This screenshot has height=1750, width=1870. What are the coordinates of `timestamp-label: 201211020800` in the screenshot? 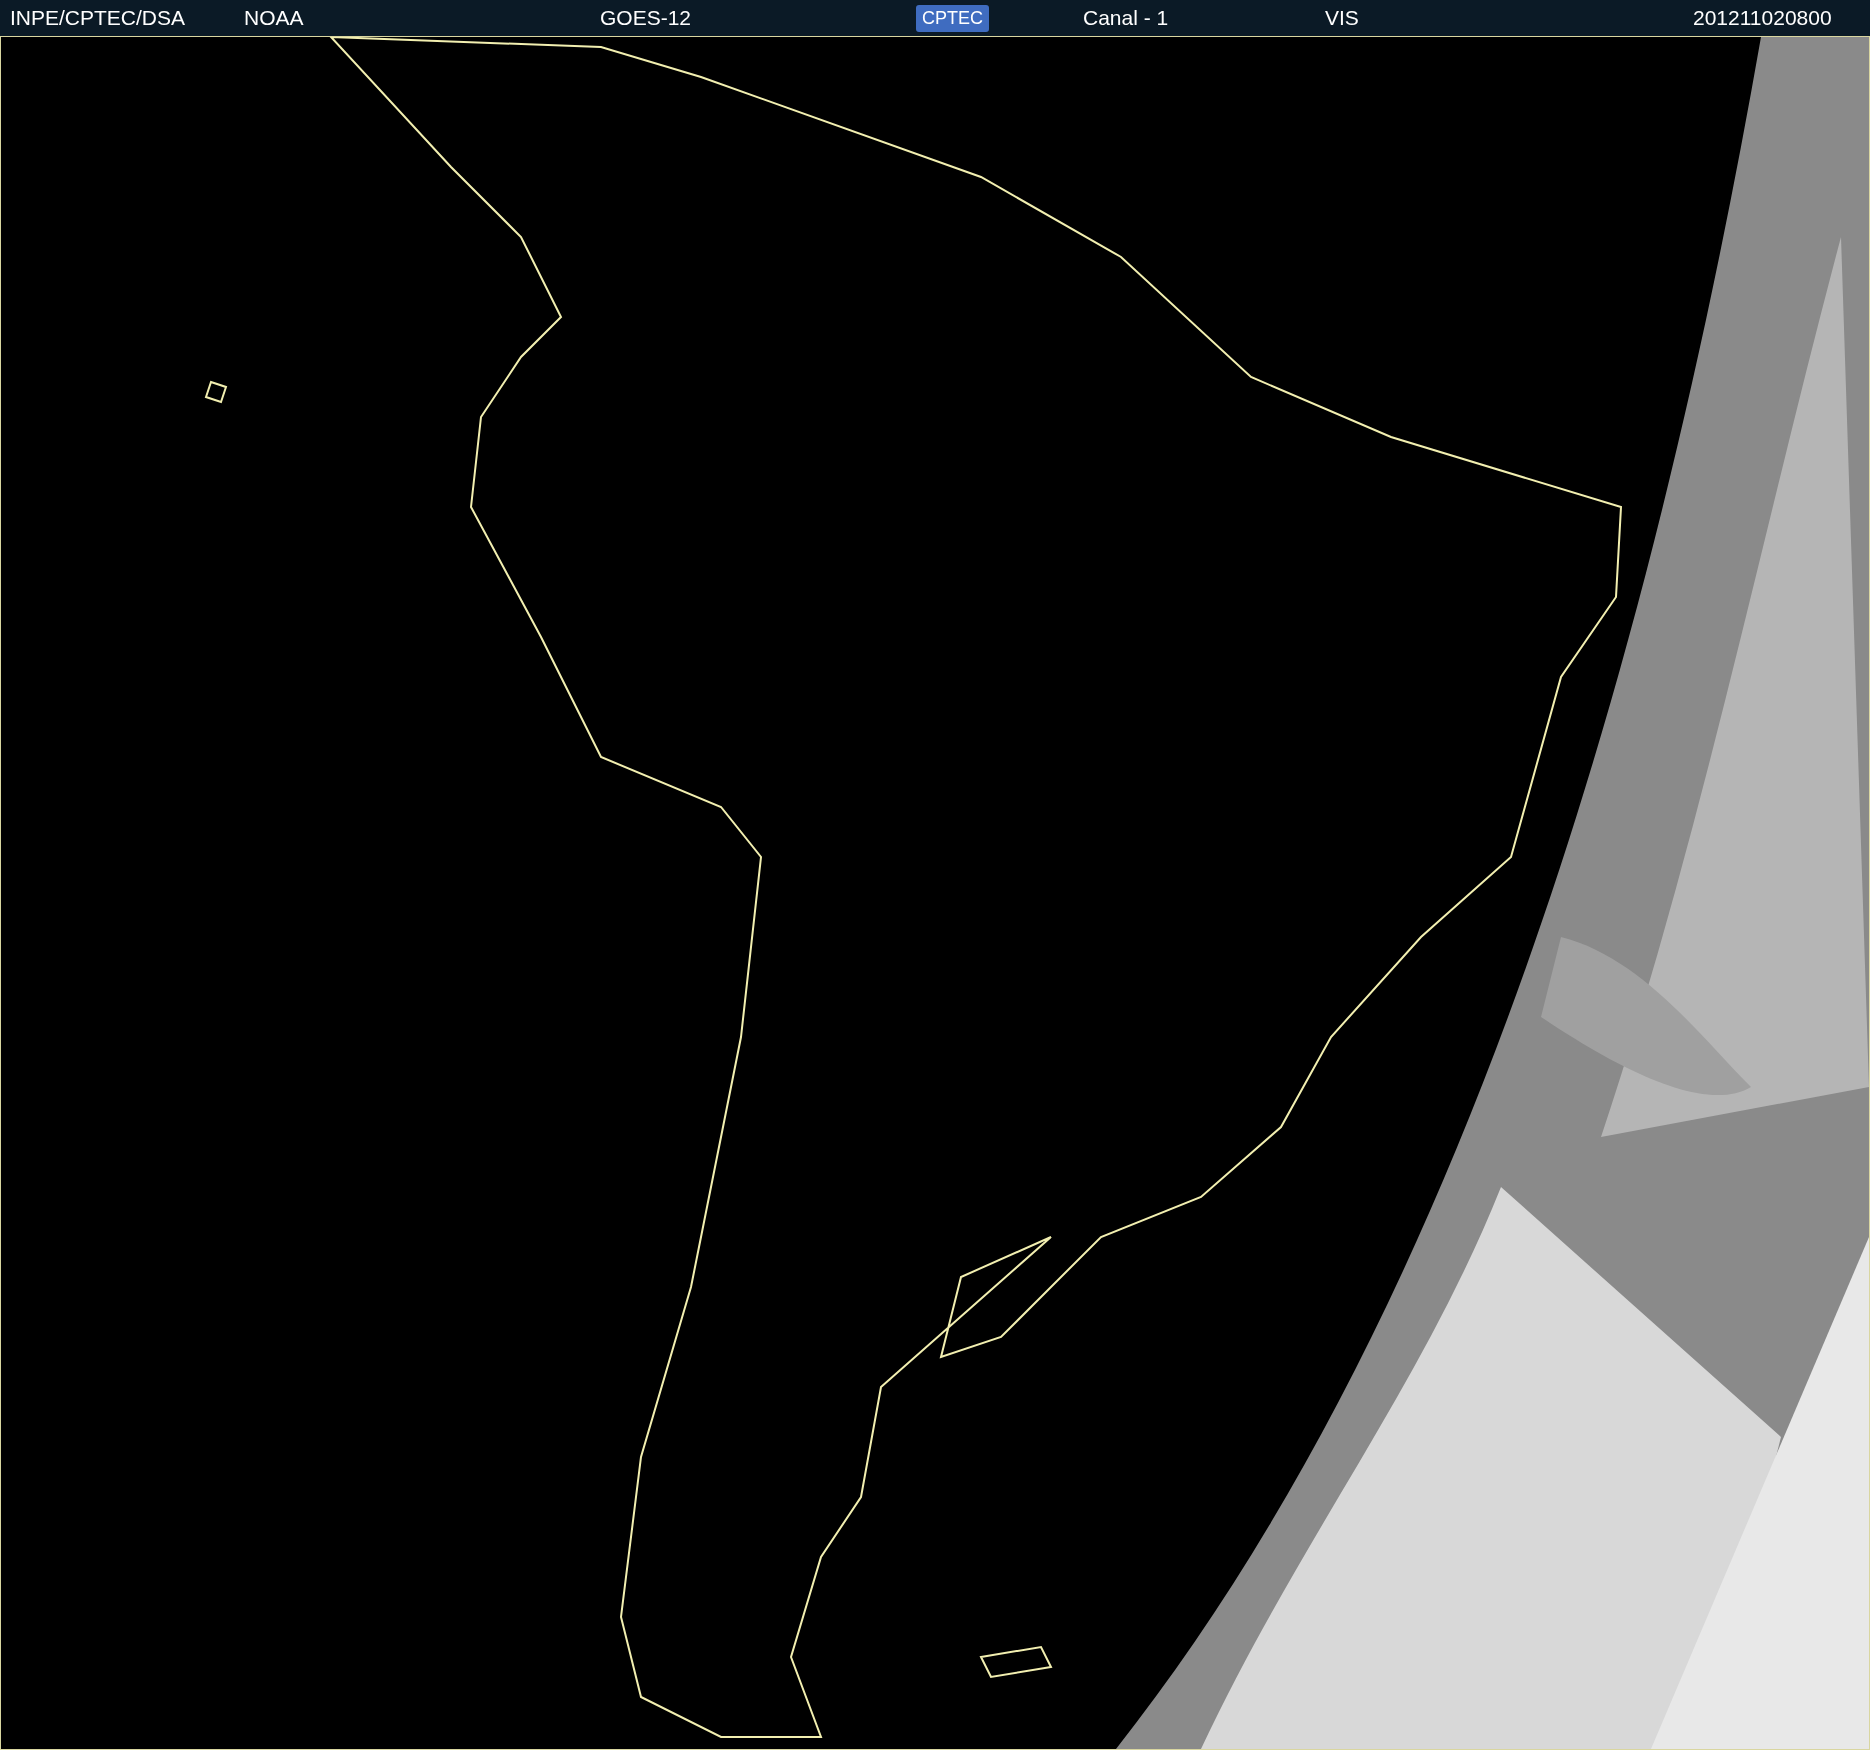 It's located at (1762, 18).